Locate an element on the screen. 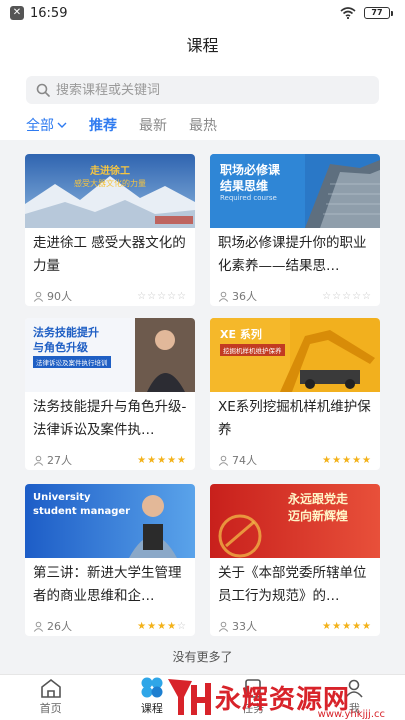 This screenshot has height=720, width=405. search-icon is located at coordinates (43, 90).